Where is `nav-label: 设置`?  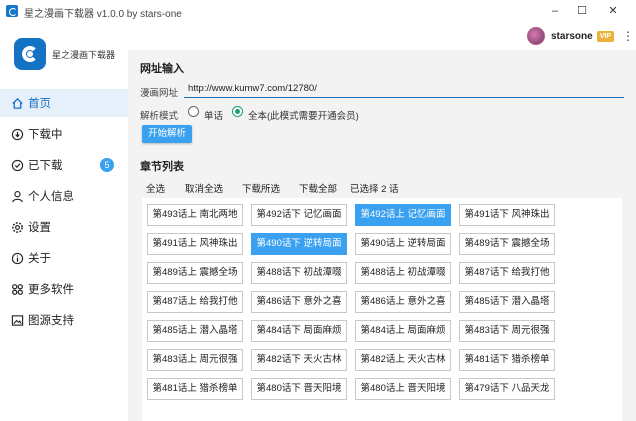 nav-label: 设置 is located at coordinates (39, 228).